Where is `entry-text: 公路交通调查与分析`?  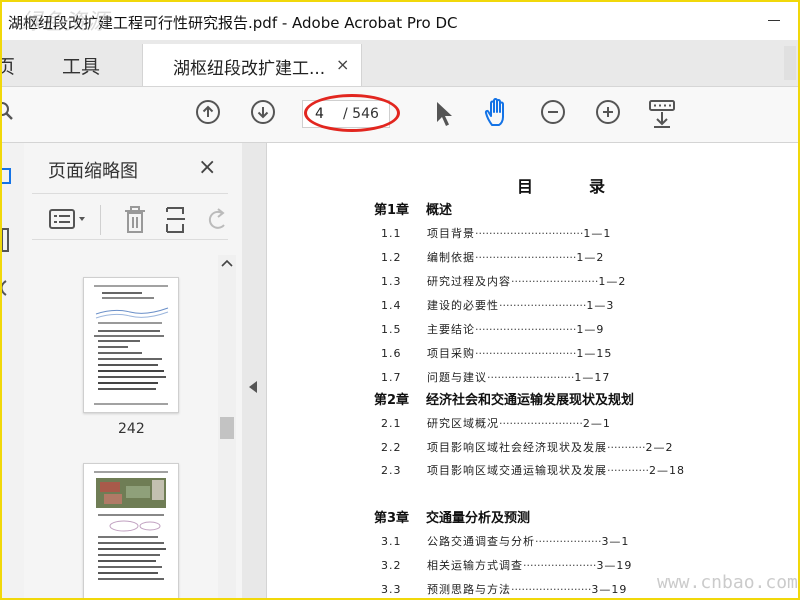 entry-text: 公路交通调查与分析 is located at coordinates (481, 541).